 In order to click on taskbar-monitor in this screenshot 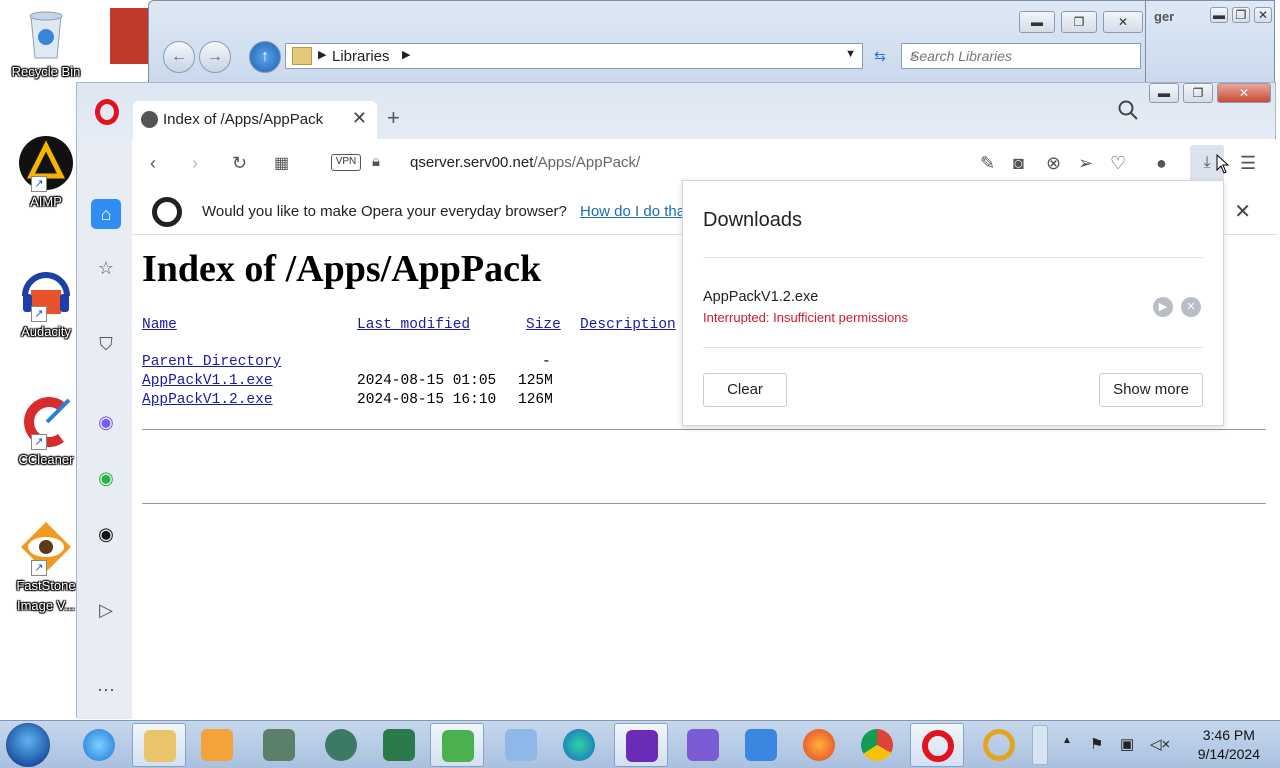, I will do `click(279, 745)`.